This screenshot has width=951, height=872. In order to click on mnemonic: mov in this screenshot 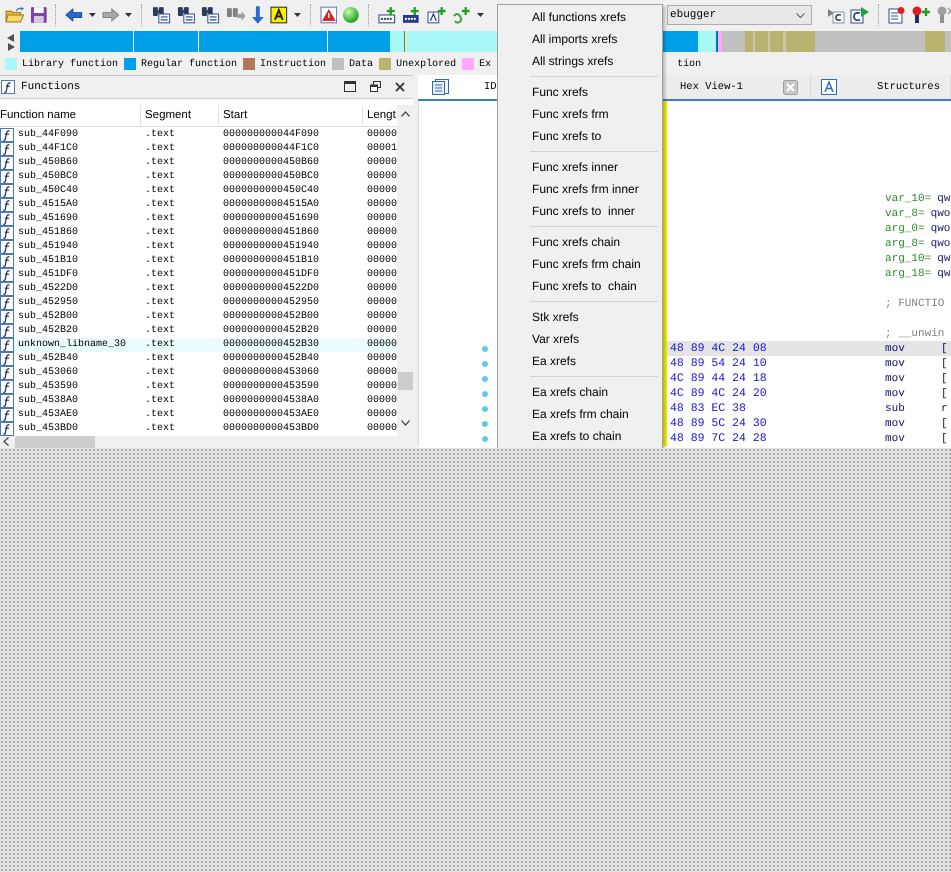, I will do `click(895, 348)`.